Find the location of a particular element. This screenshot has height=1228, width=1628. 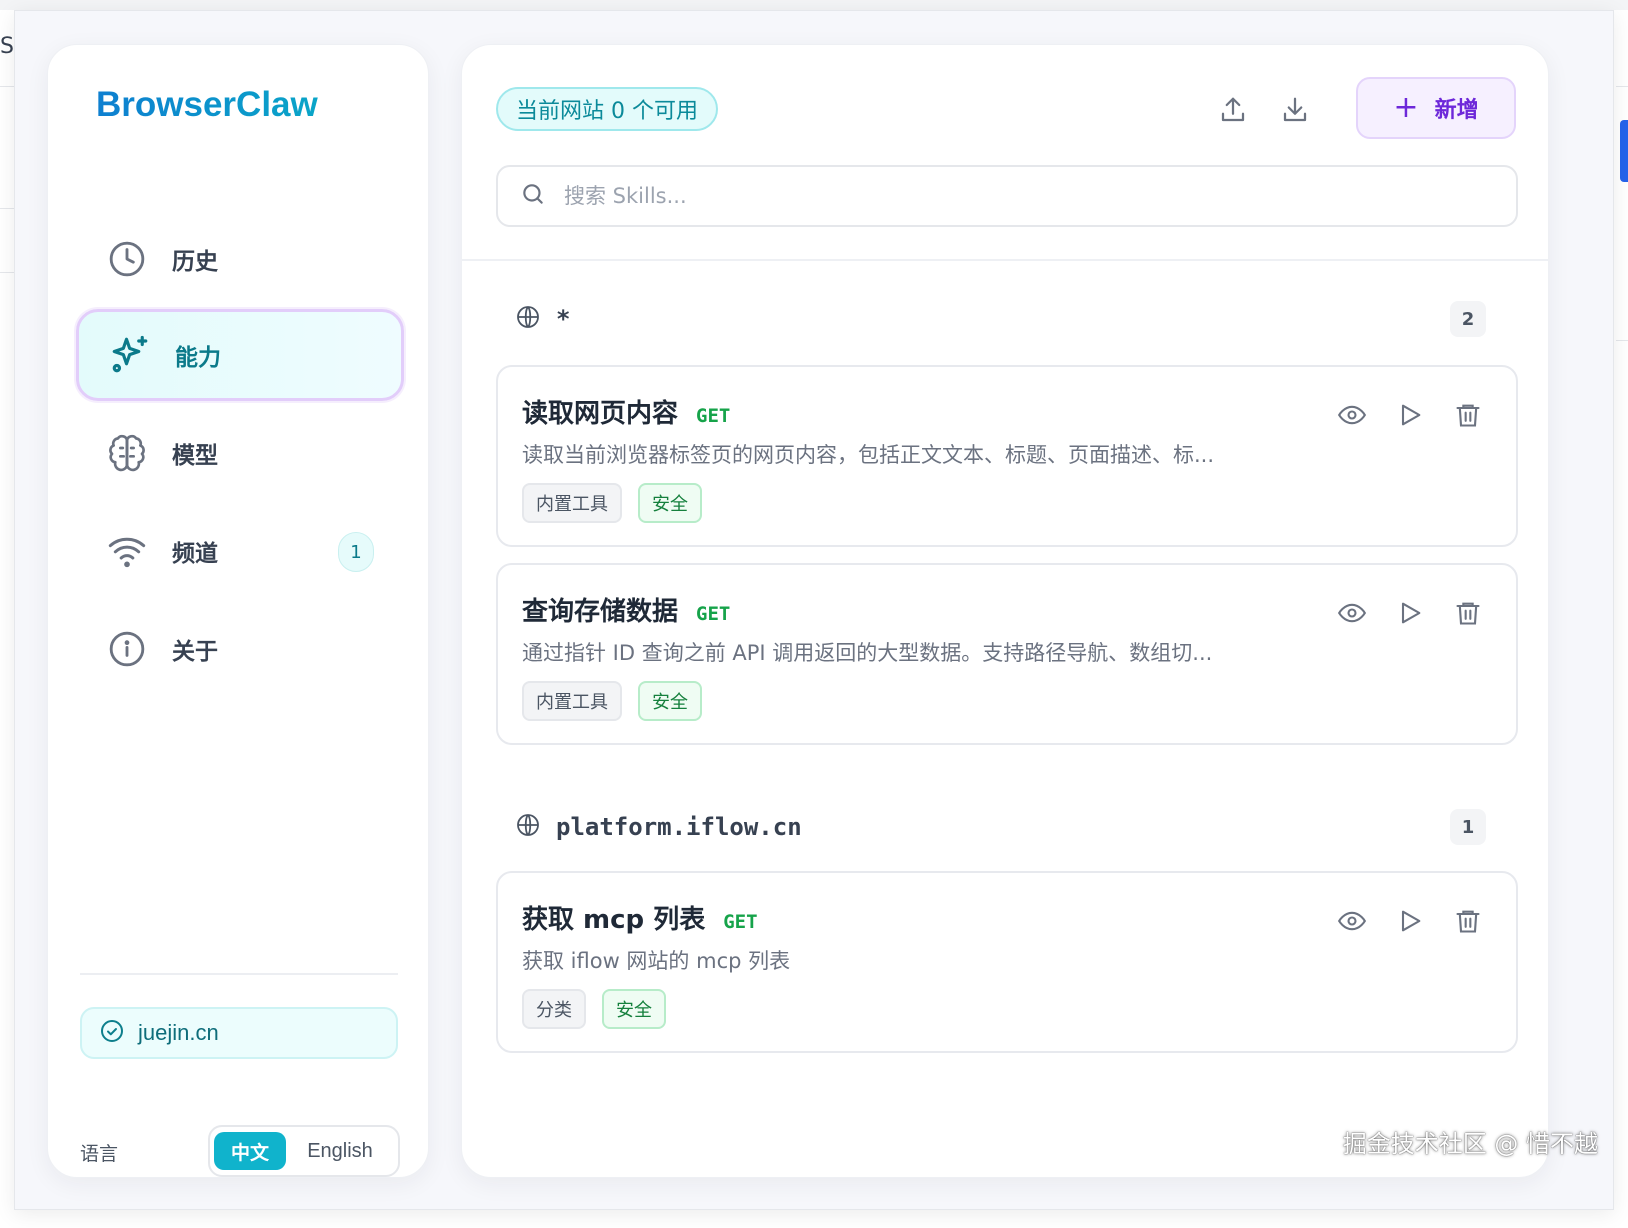

sparkles-icon is located at coordinates (130, 355).